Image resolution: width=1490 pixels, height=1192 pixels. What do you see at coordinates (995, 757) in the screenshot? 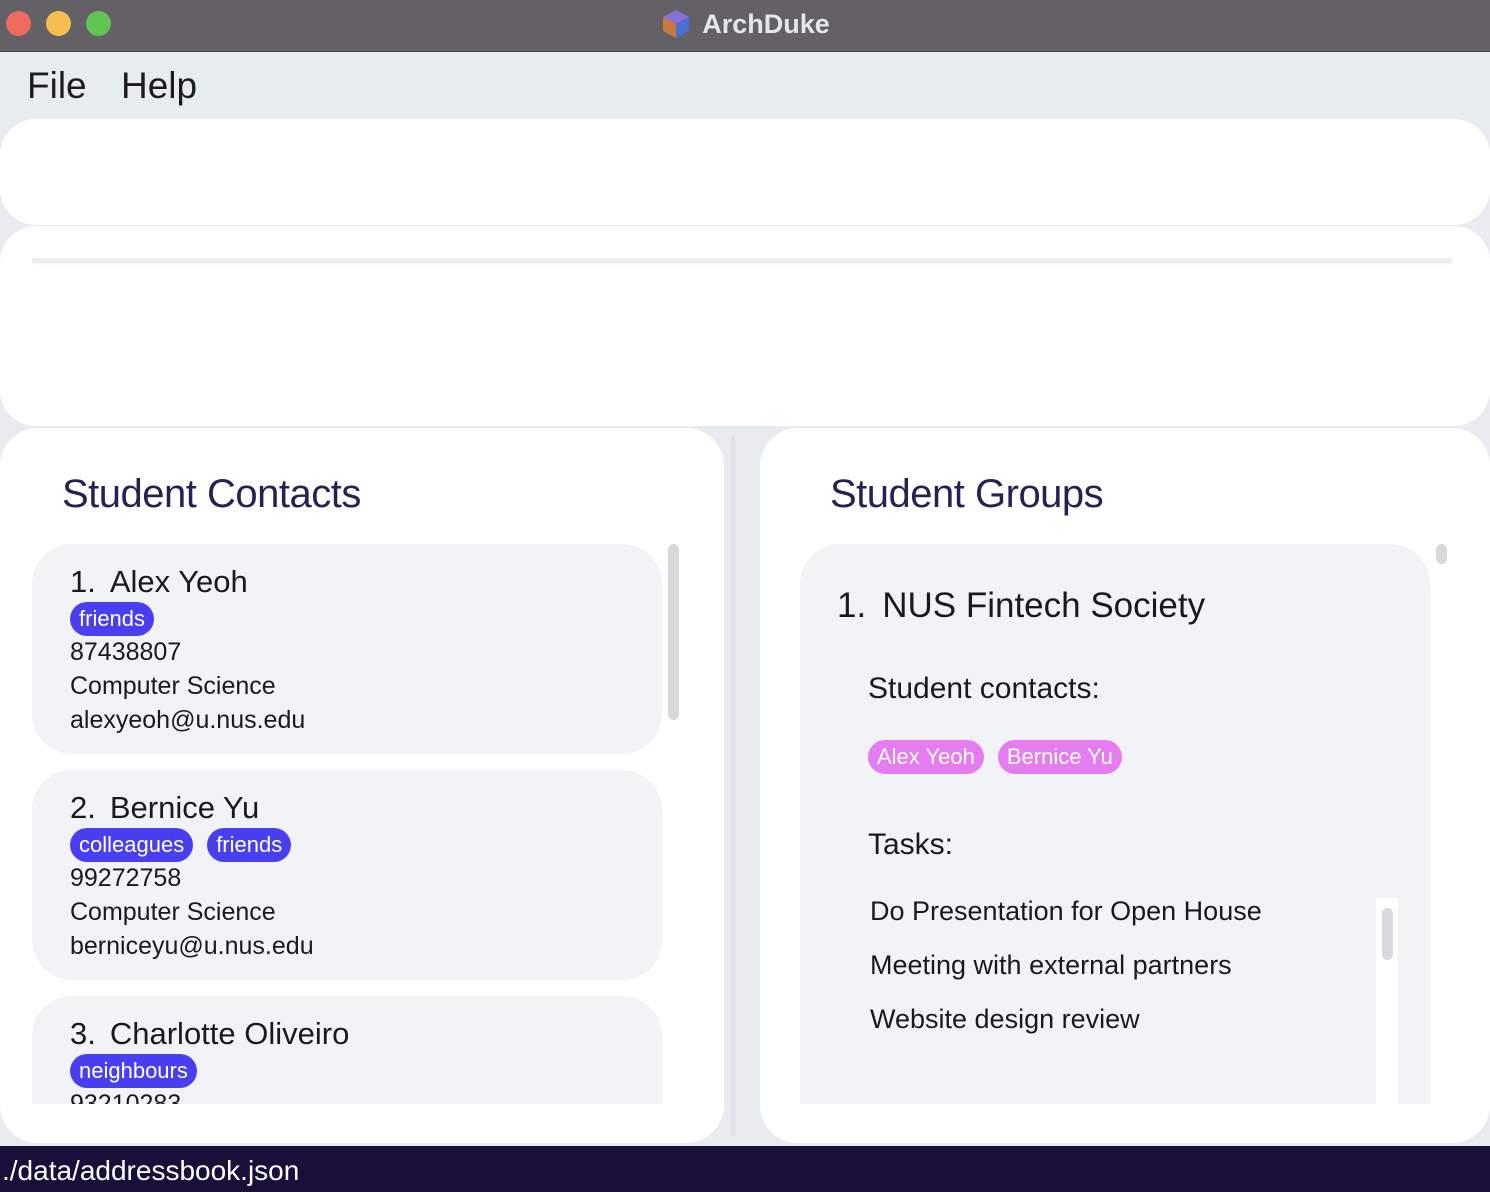
I see `group-member-tags: Alex Yeoh Bernice Yu` at bounding box center [995, 757].